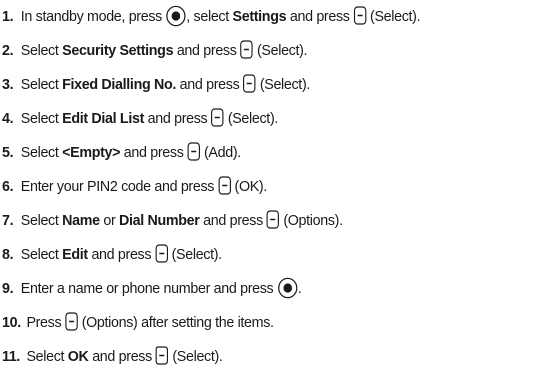  Describe the element at coordinates (8, 220) in the screenshot. I see `step-number: 7.` at that location.